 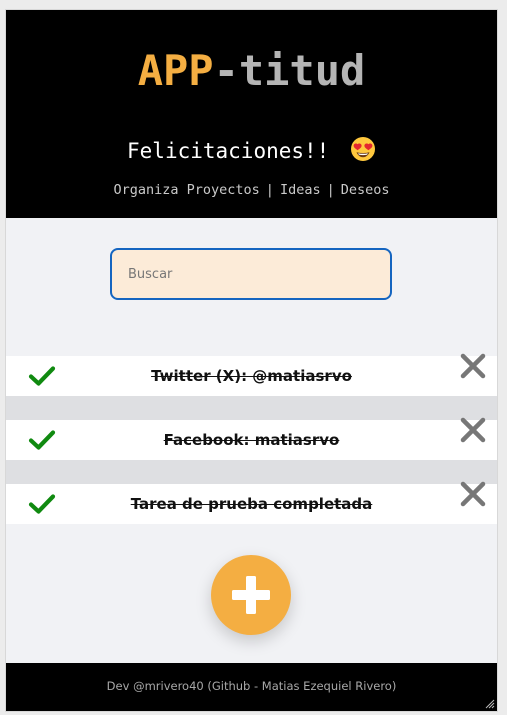 What do you see at coordinates (175, 70) in the screenshot?
I see `app-title-primary: APP` at bounding box center [175, 70].